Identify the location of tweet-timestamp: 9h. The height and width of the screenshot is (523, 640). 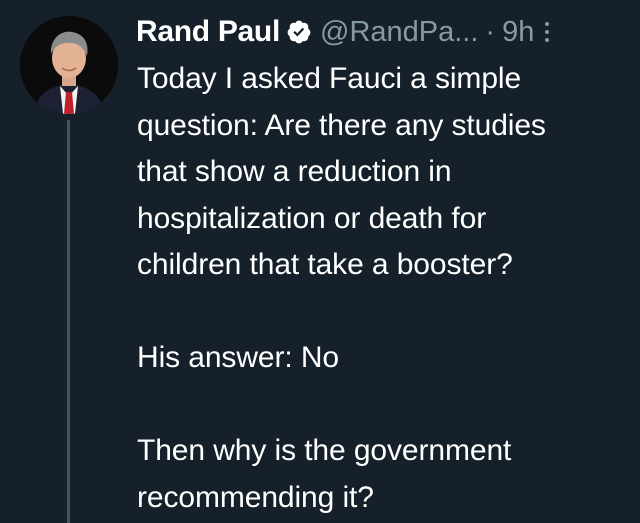
(518, 32).